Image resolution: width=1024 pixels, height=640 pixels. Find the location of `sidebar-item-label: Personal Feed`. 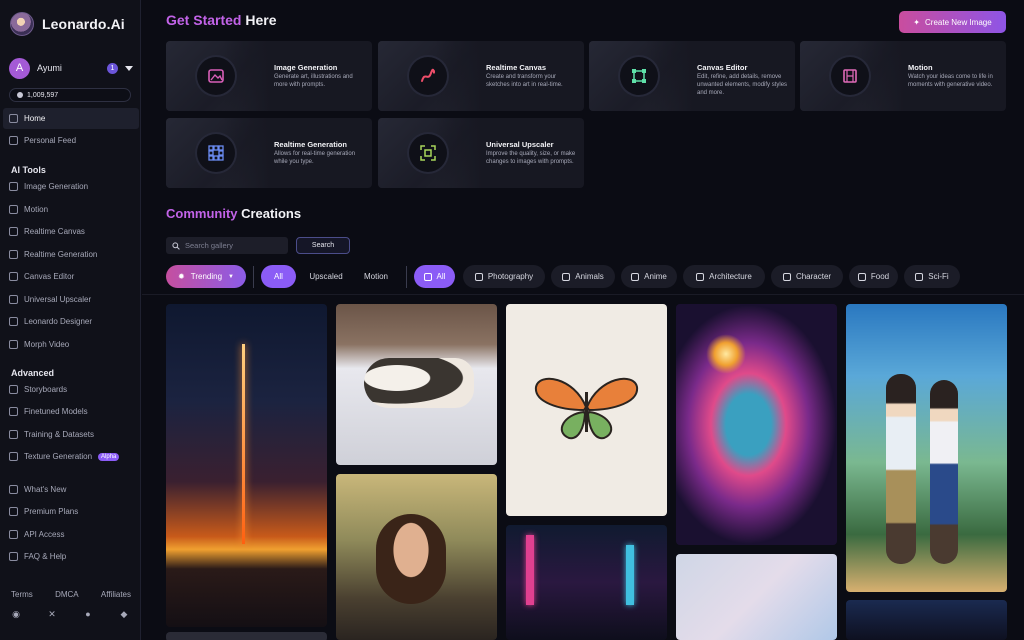

sidebar-item-label: Personal Feed is located at coordinates (50, 140).